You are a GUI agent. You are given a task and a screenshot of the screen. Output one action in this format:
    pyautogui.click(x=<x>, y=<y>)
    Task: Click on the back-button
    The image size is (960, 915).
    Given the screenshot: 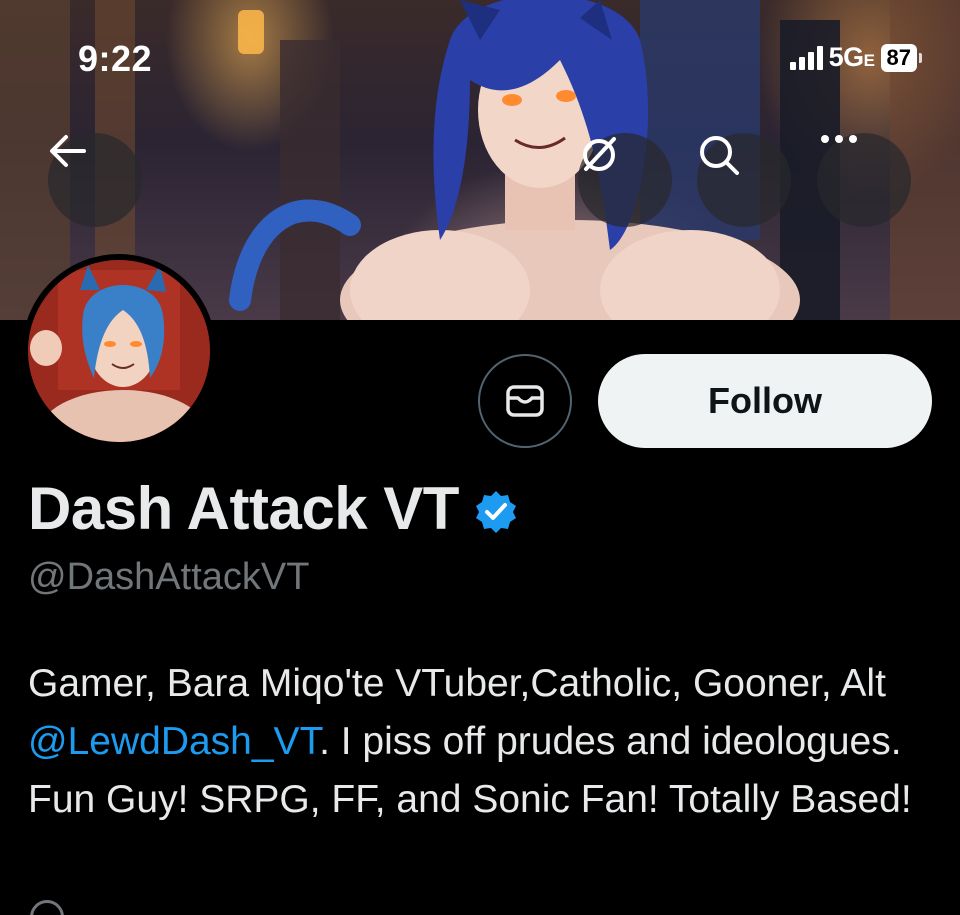 What is the action you would take?
    pyautogui.click(x=95, y=180)
    